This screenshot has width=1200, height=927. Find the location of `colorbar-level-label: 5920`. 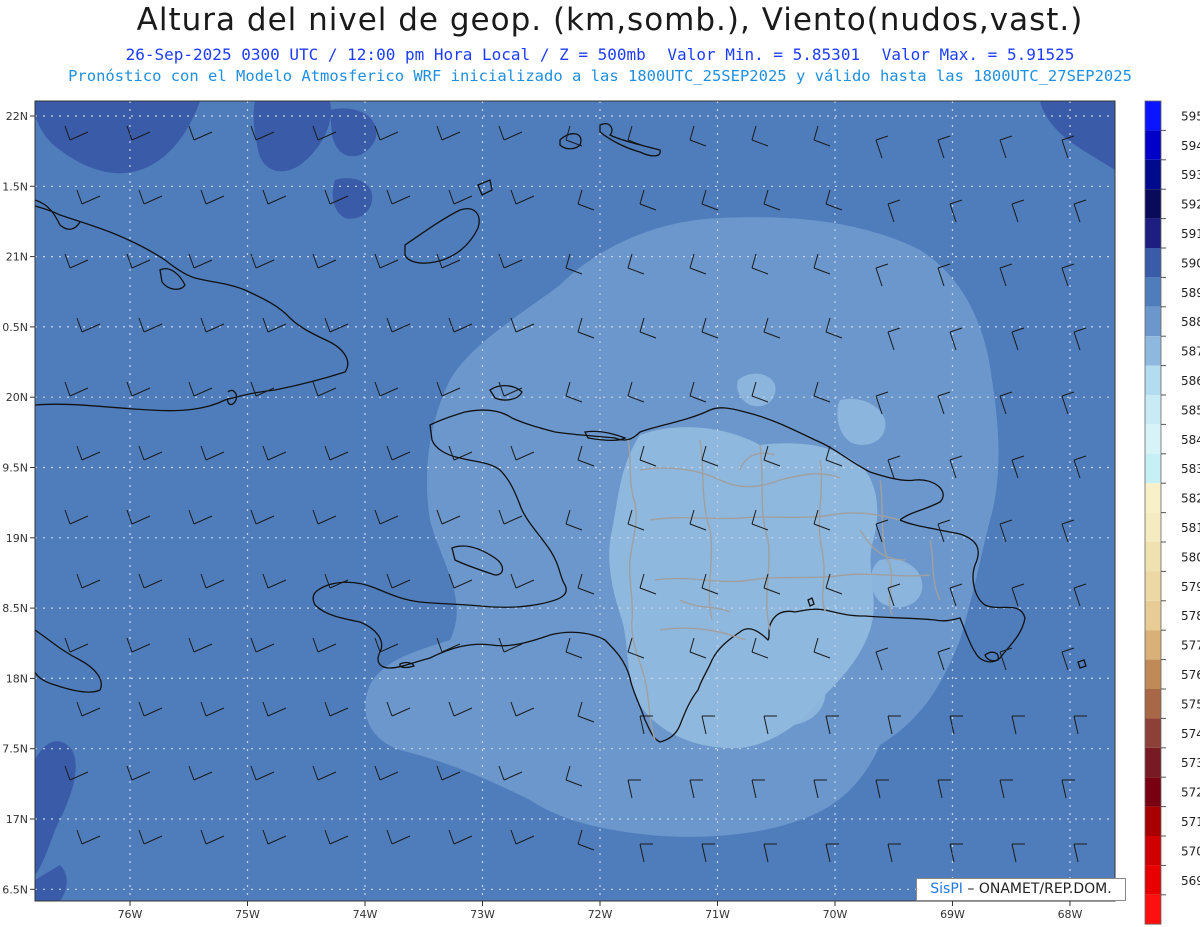

colorbar-level-label: 5920 is located at coordinates (1190, 205).